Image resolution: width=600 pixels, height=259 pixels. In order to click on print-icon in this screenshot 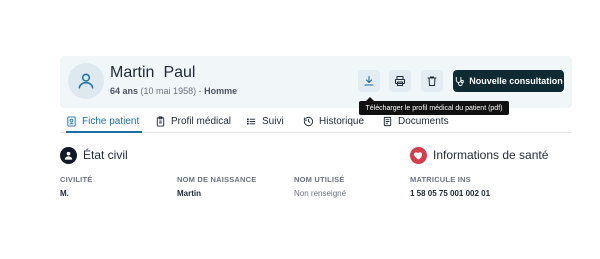, I will do `click(400, 81)`.